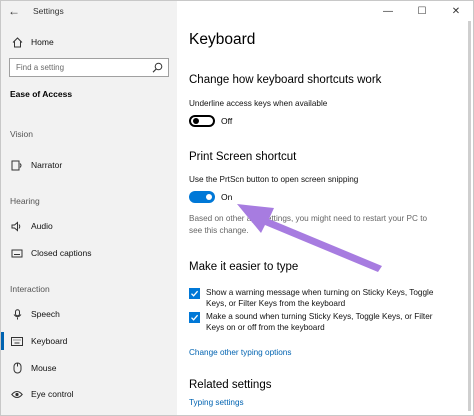 This screenshot has width=474, height=416. Describe the element at coordinates (17, 394) in the screenshot. I see `eye-icon` at that location.